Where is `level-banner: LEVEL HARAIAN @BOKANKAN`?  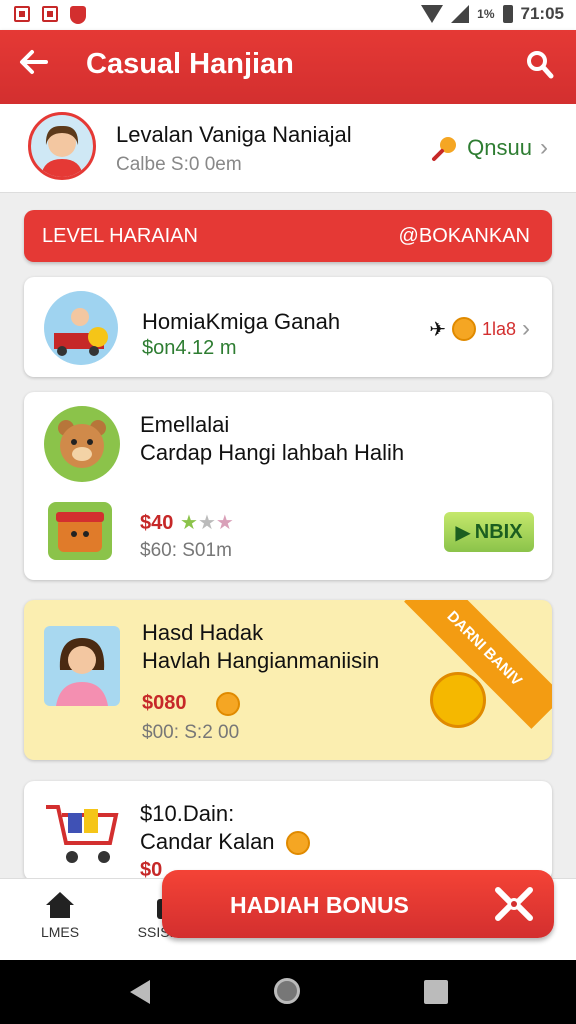 level-banner: LEVEL HARAIAN @BOKANKAN is located at coordinates (288, 236).